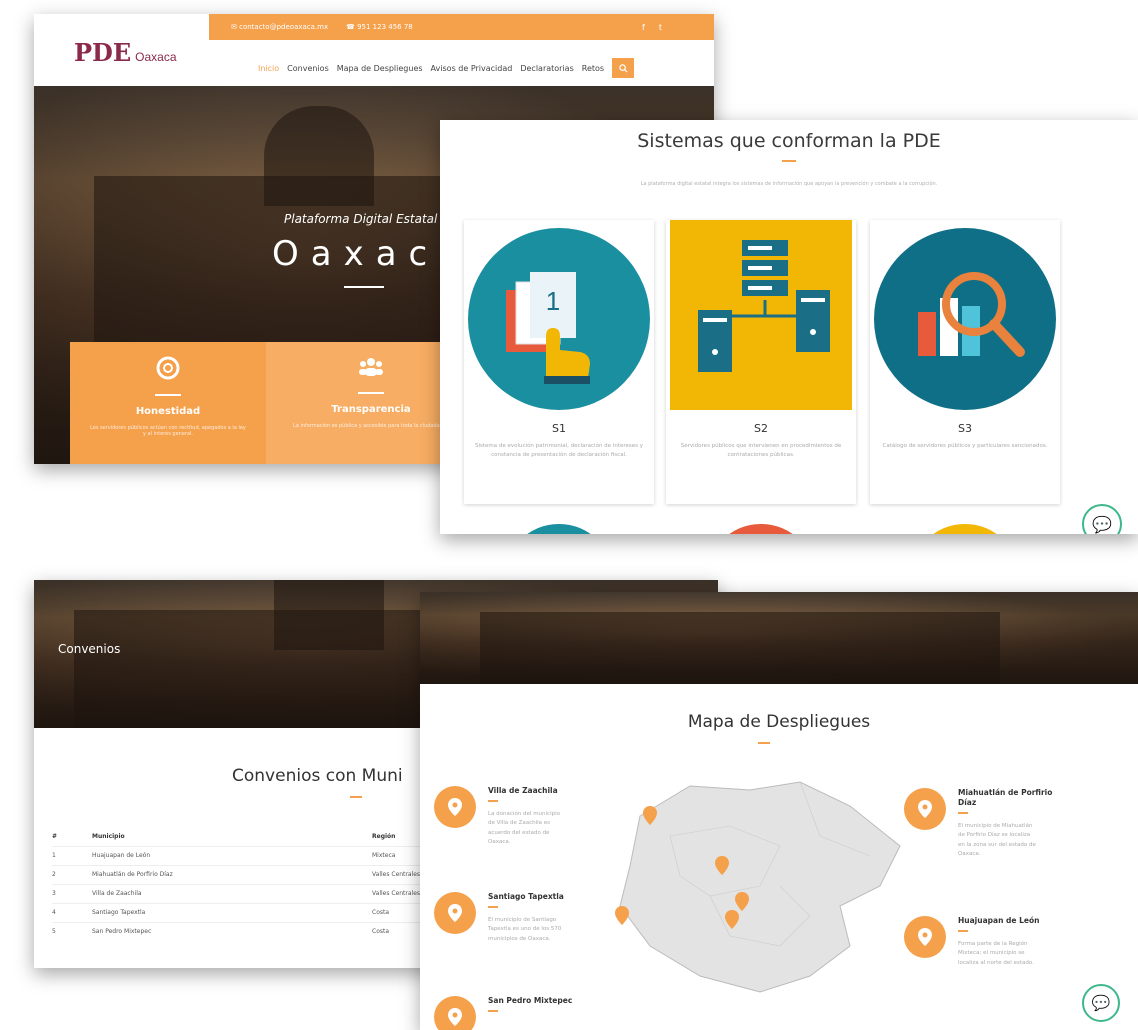 This screenshot has width=1138, height=1030. What do you see at coordinates (350, 27) in the screenshot?
I see `phone-icon: ☎` at bounding box center [350, 27].